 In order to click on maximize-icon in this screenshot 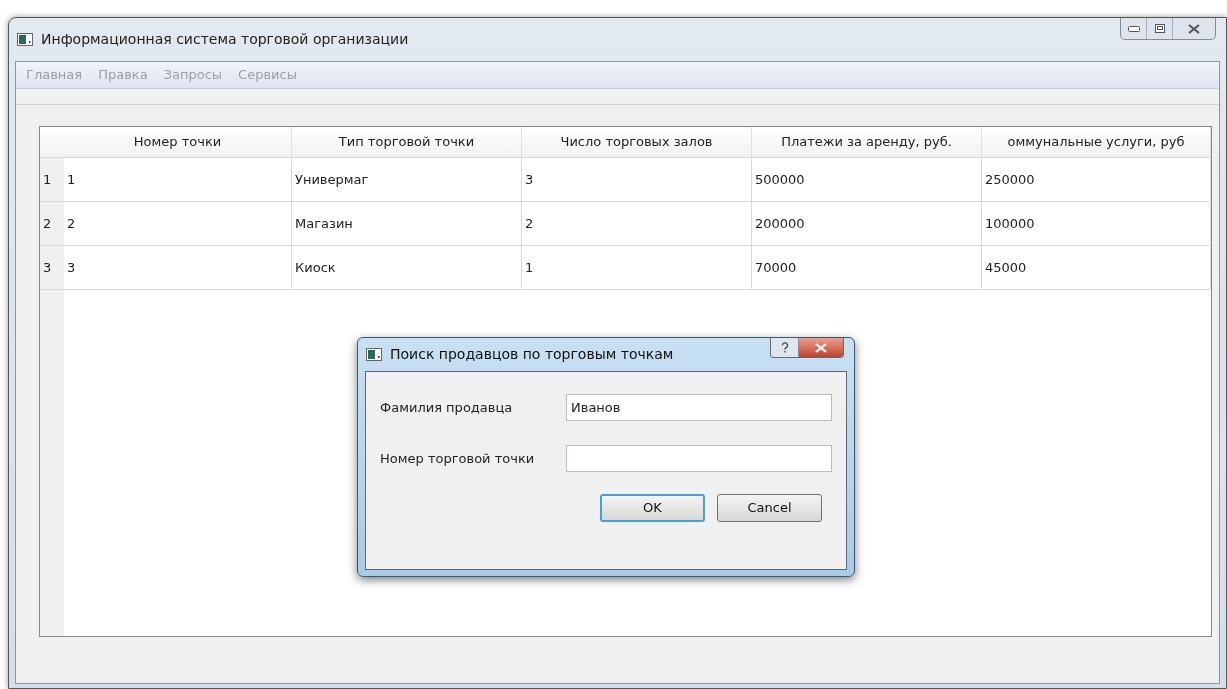, I will do `click(1159, 28)`.